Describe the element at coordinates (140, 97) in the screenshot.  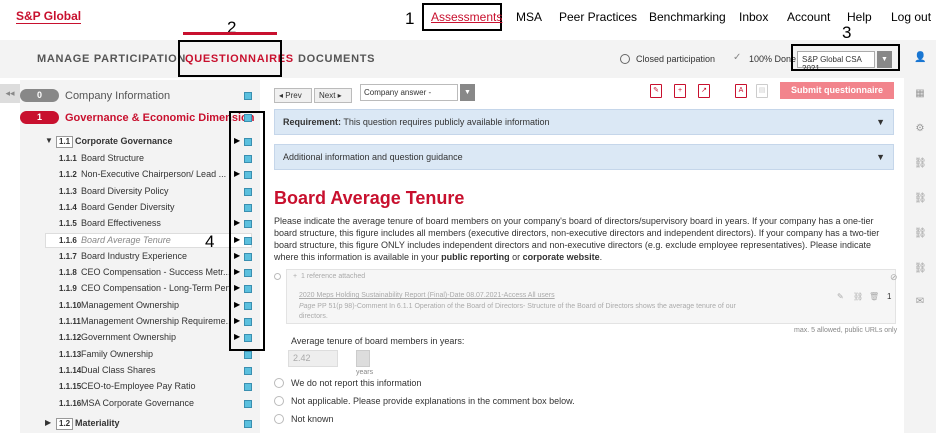
I see `section-company-information: 0 Company Information` at that location.